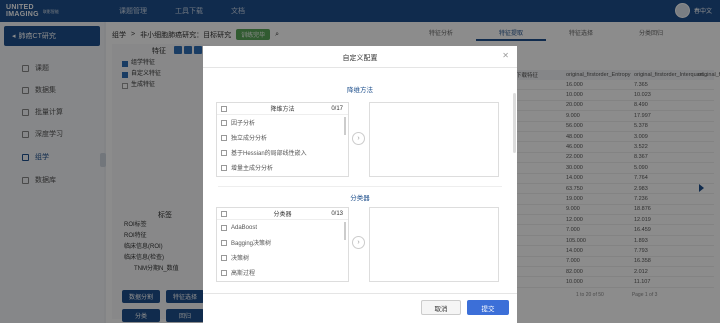 The image size is (720, 323). What do you see at coordinates (360, 90) in the screenshot?
I see `section-title-dimreduction: 降维方法` at bounding box center [360, 90].